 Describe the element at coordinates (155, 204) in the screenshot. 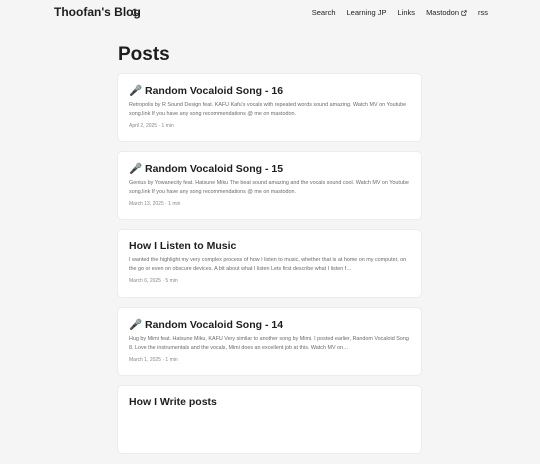

I see `post-meta: March 13, 2025 · 1 min` at that location.